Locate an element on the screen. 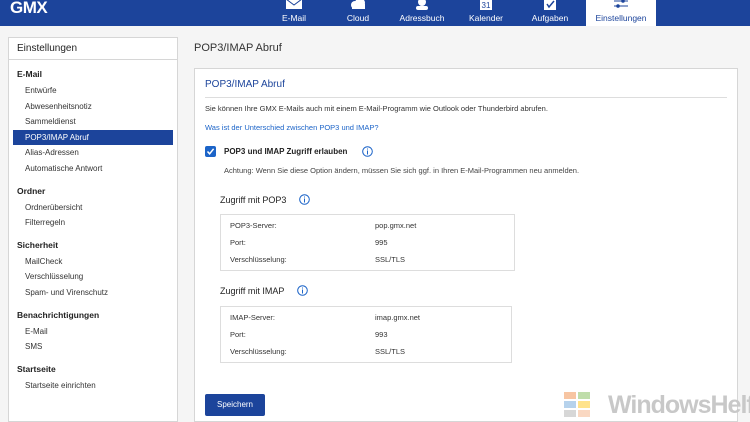 This screenshot has height=422, width=750. nav-label: Einstellungen is located at coordinates (621, 18).